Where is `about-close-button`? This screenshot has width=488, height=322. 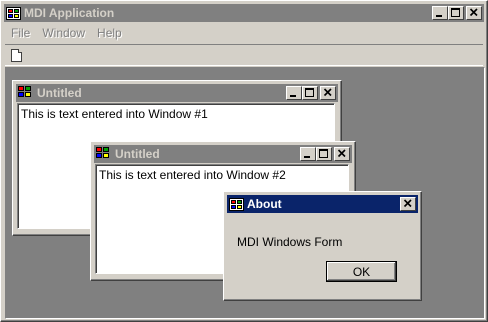 about-close-button is located at coordinates (408, 204).